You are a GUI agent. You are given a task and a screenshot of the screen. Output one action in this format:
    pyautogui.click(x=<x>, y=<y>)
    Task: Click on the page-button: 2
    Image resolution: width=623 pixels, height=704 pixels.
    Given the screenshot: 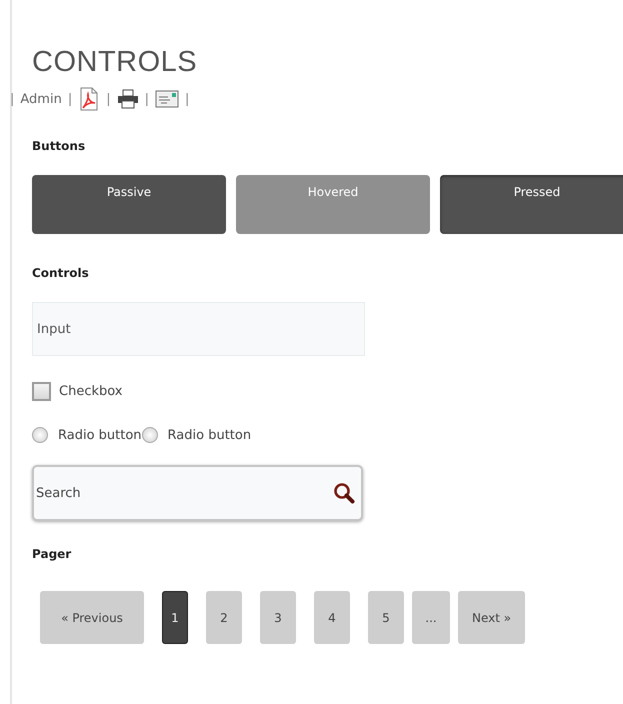 What is the action you would take?
    pyautogui.click(x=224, y=617)
    